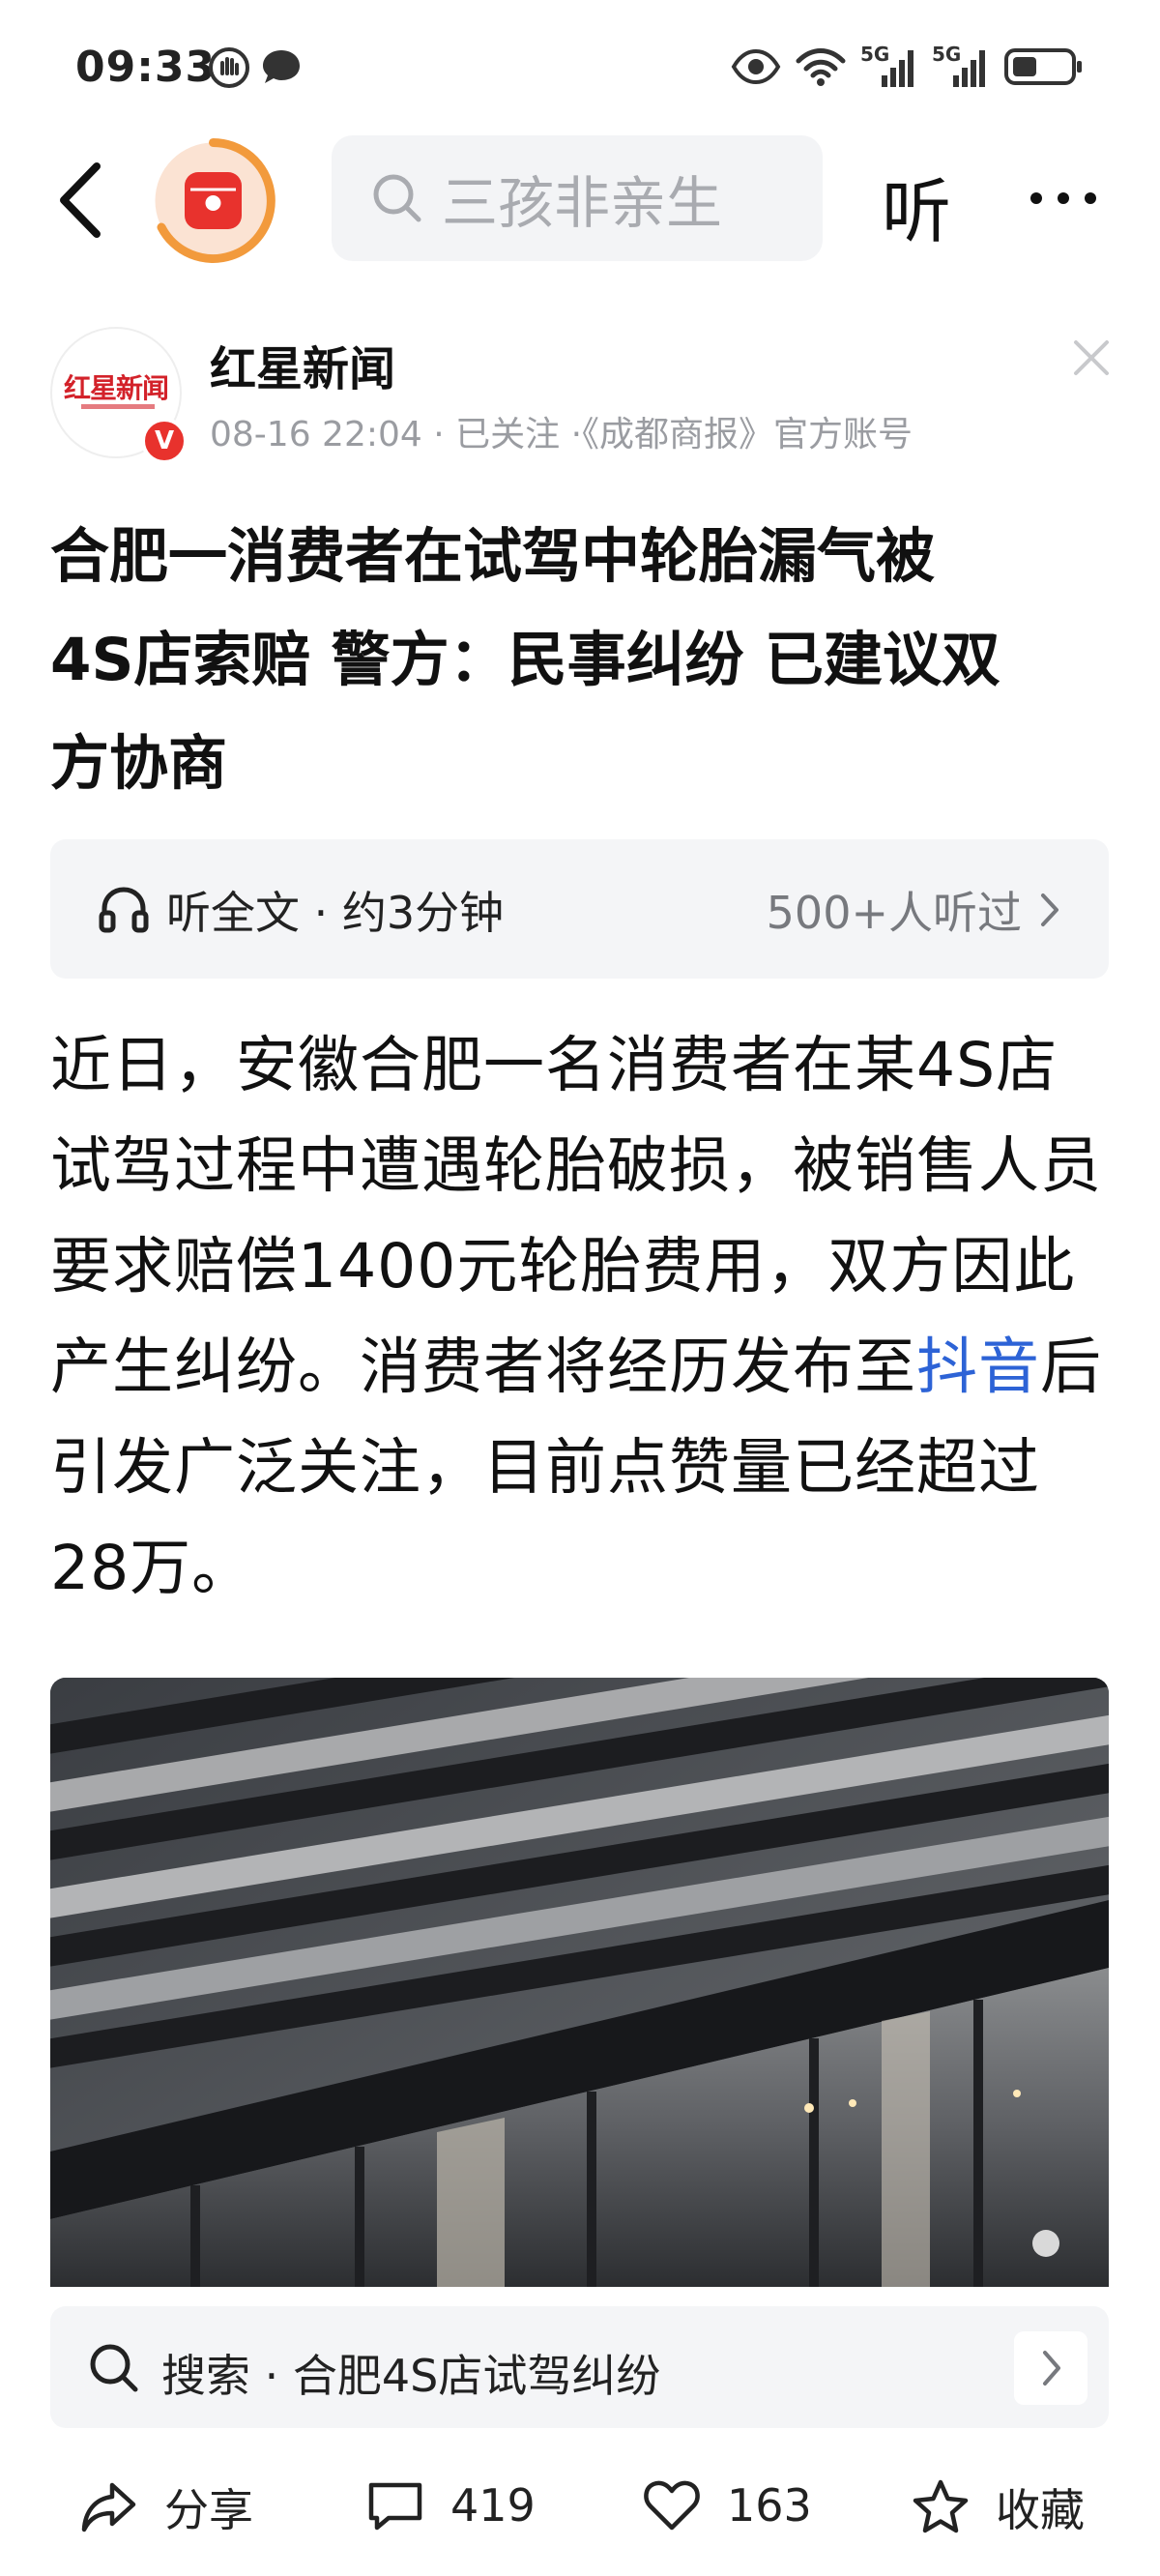 Image resolution: width=1160 pixels, height=2576 pixels. What do you see at coordinates (109, 2507) in the screenshot?
I see `share-icon` at bounding box center [109, 2507].